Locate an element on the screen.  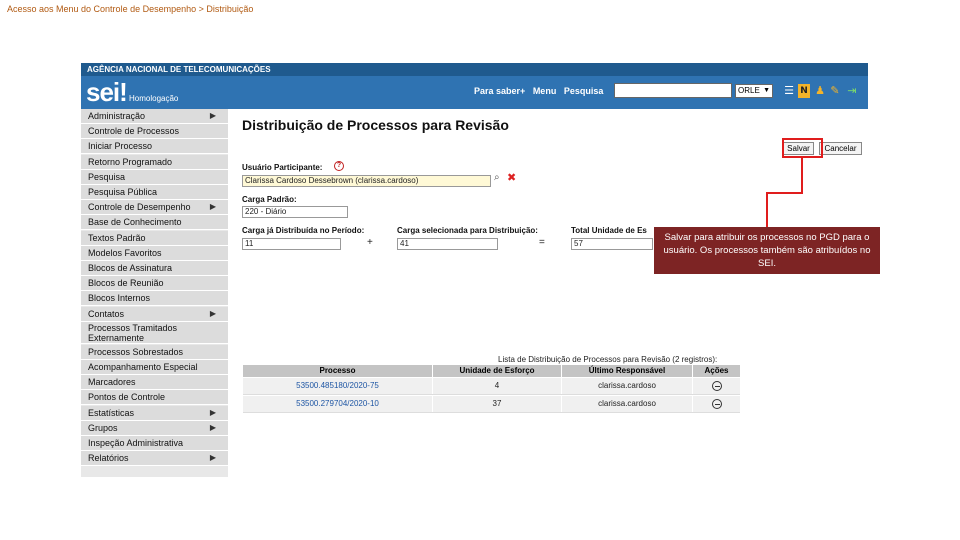
link-pesquisa: Pesquisa is located at coordinates (584, 91).